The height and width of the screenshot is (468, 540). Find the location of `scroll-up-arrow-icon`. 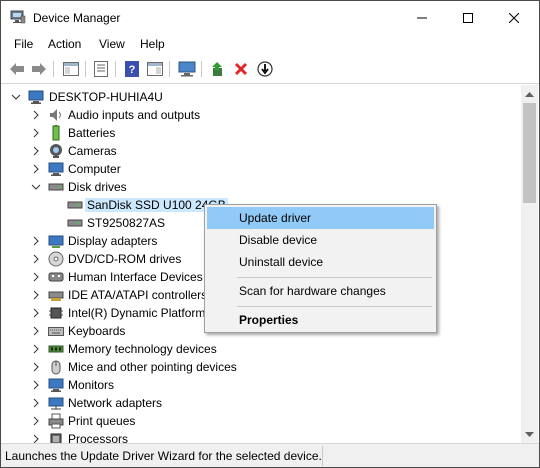

scroll-up-arrow-icon is located at coordinates (529, 94).